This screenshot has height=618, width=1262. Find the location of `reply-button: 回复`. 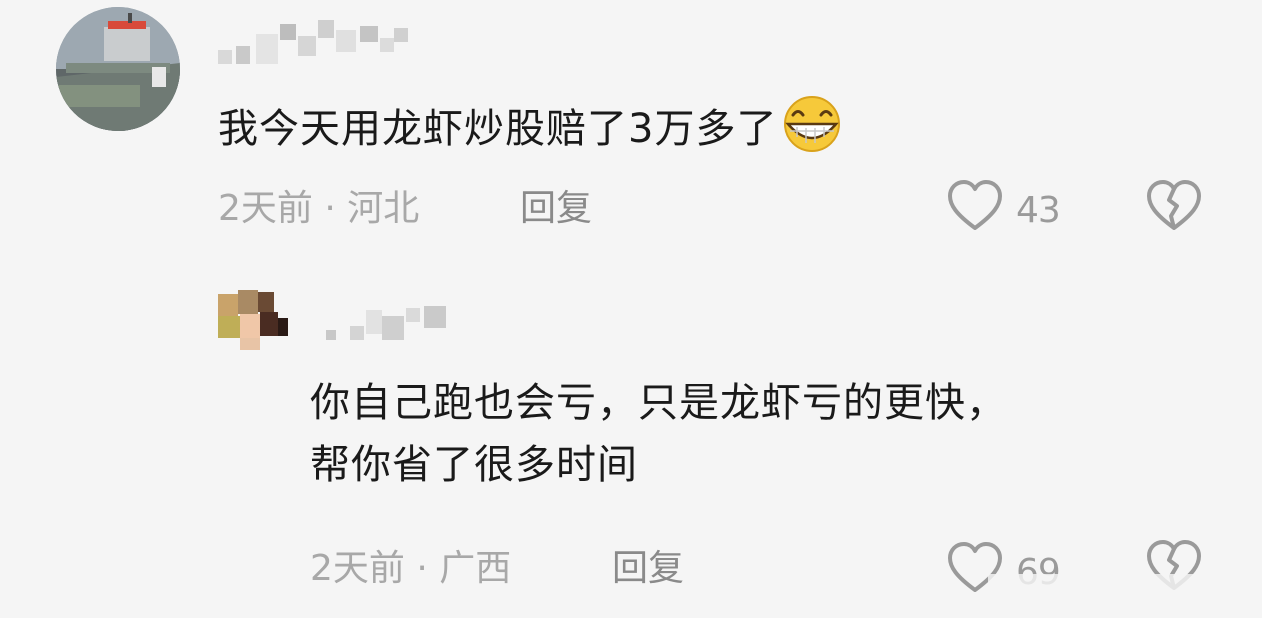

reply-button: 回复 is located at coordinates (556, 209).